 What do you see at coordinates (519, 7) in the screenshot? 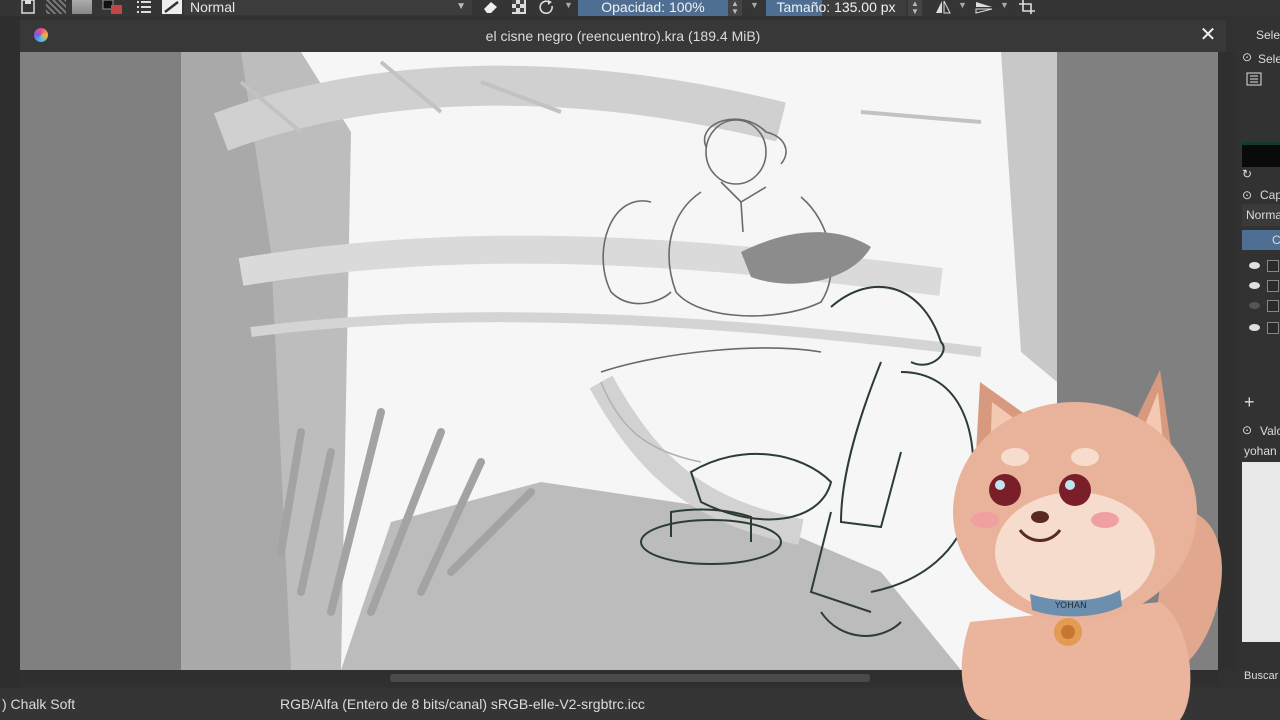
I see `alpha-lock-icon` at bounding box center [519, 7].